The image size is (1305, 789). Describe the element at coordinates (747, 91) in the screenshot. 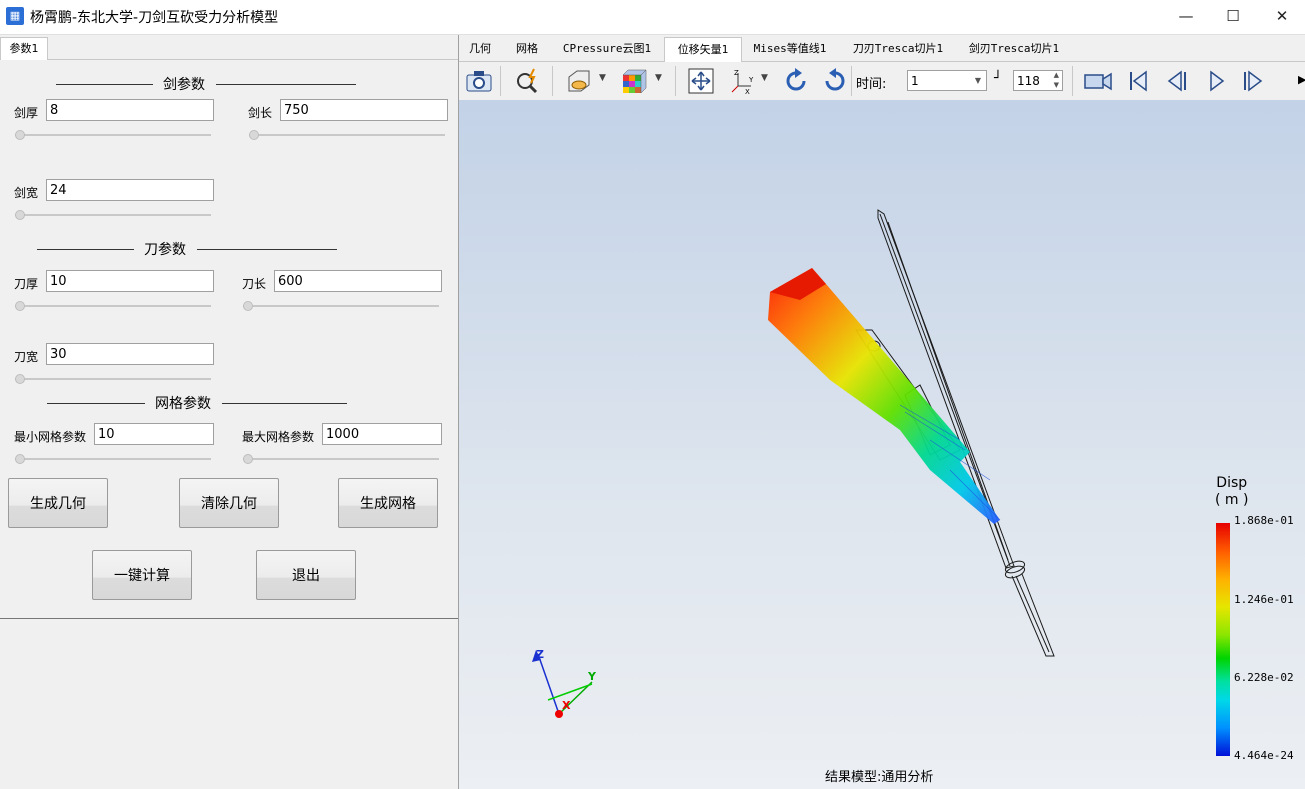

I see `svg-text: X` at that location.